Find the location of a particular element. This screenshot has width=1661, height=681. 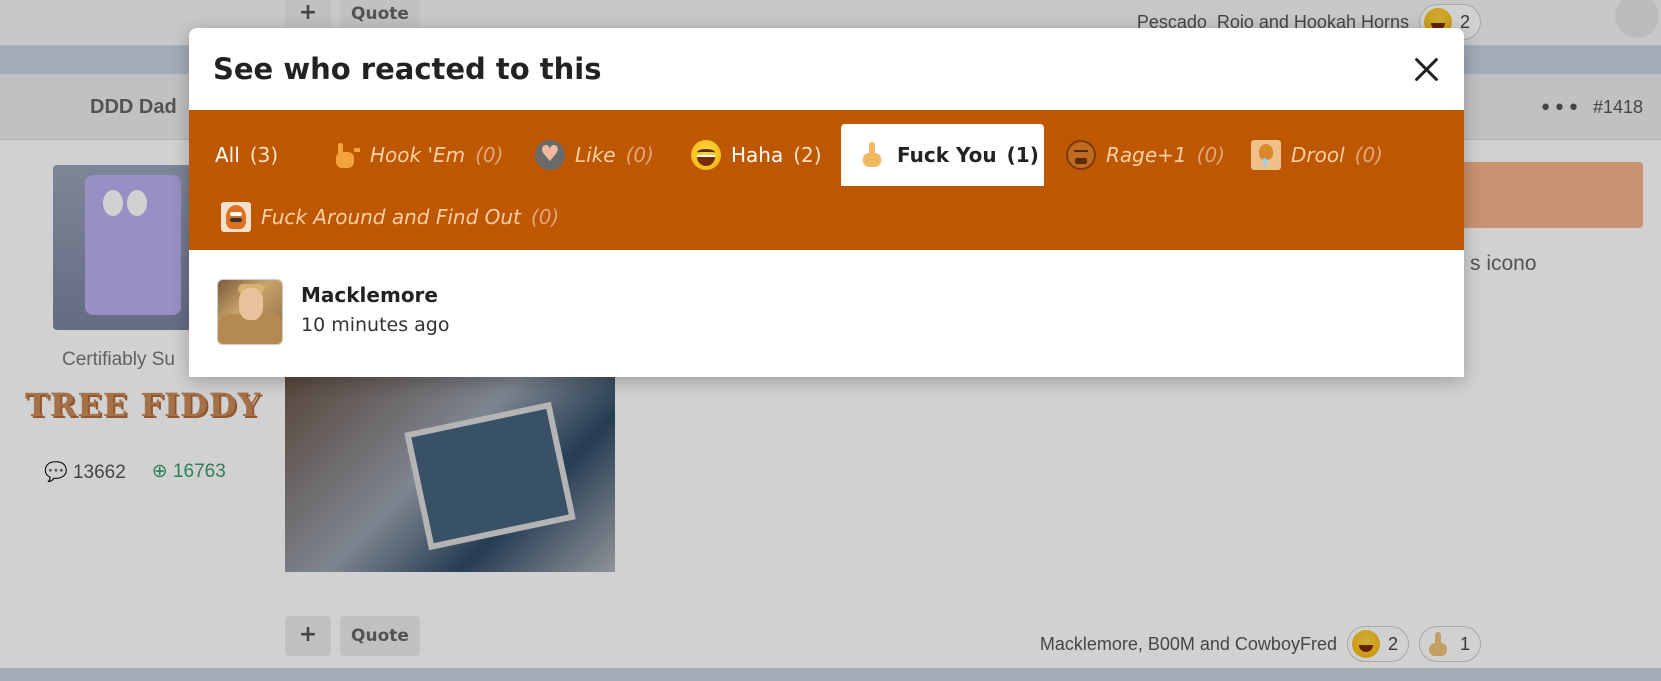

dialog-title: See who reacted to this is located at coordinates (407, 69).